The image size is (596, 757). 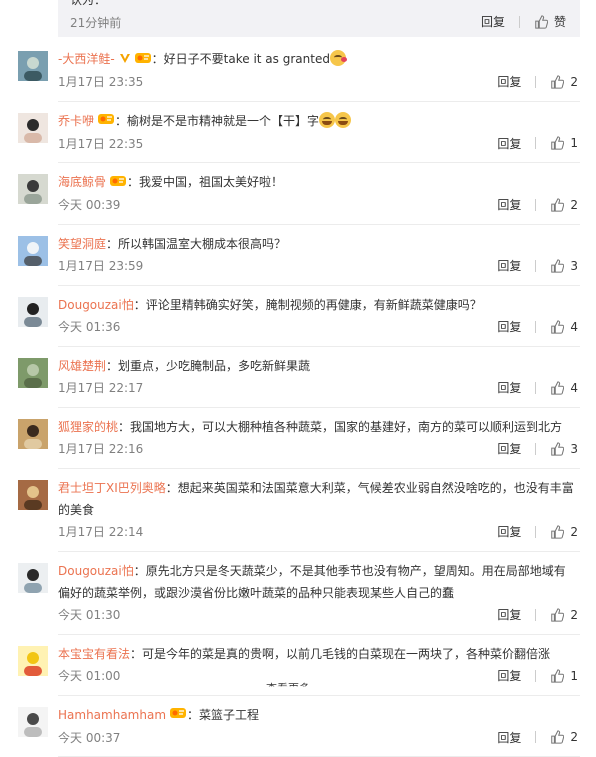 I want to click on comment-text: ：可是今年的菜是真的贵啊，以前几毛钱的白菜现在一两块了，各种菜价翻倍涨, so click(x=340, y=654).